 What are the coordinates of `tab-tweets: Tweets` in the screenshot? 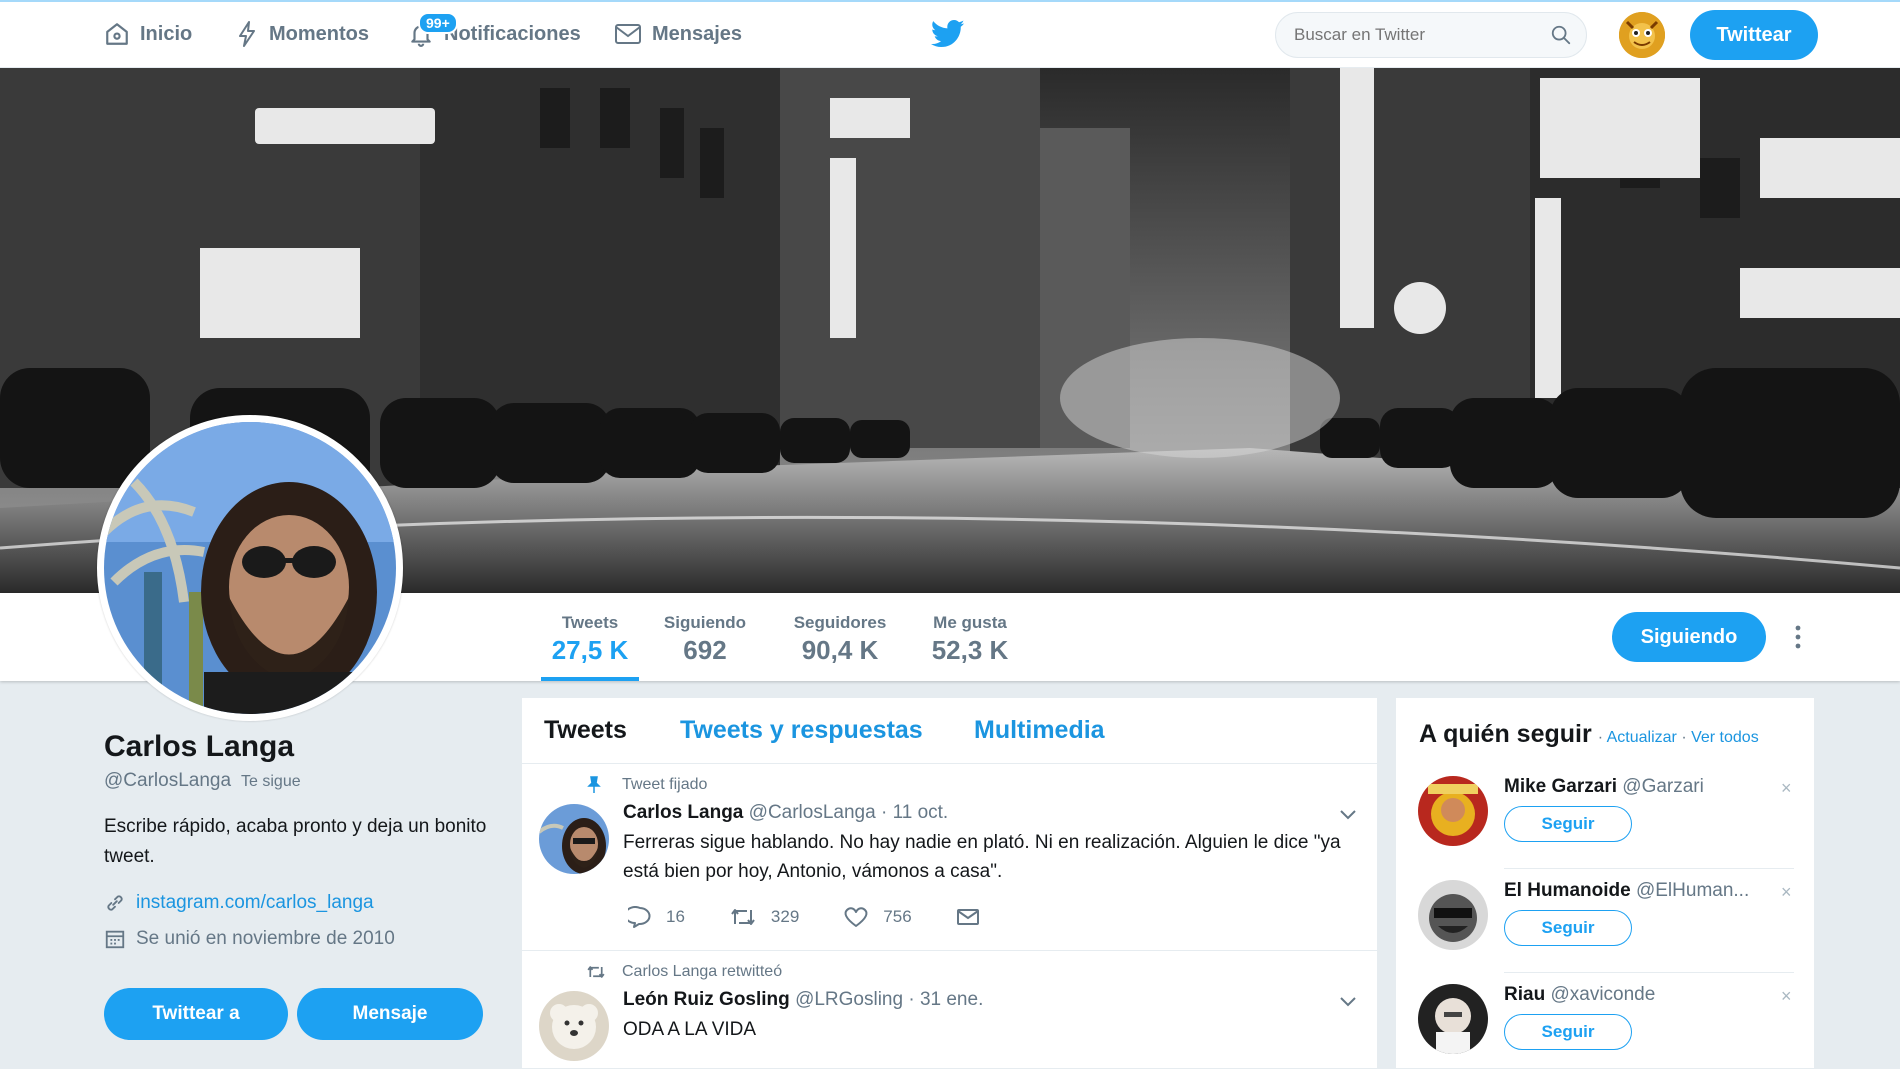 It's located at (585, 730).